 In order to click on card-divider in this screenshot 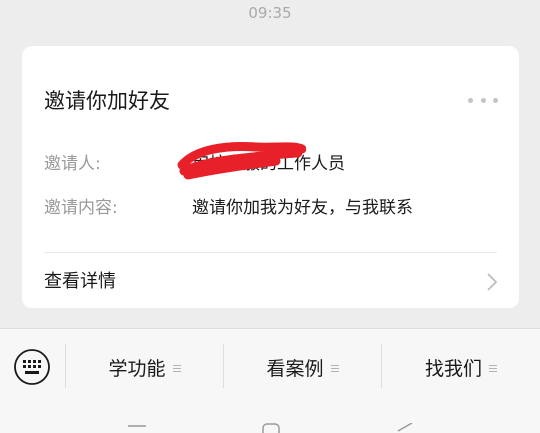, I will do `click(270, 252)`.